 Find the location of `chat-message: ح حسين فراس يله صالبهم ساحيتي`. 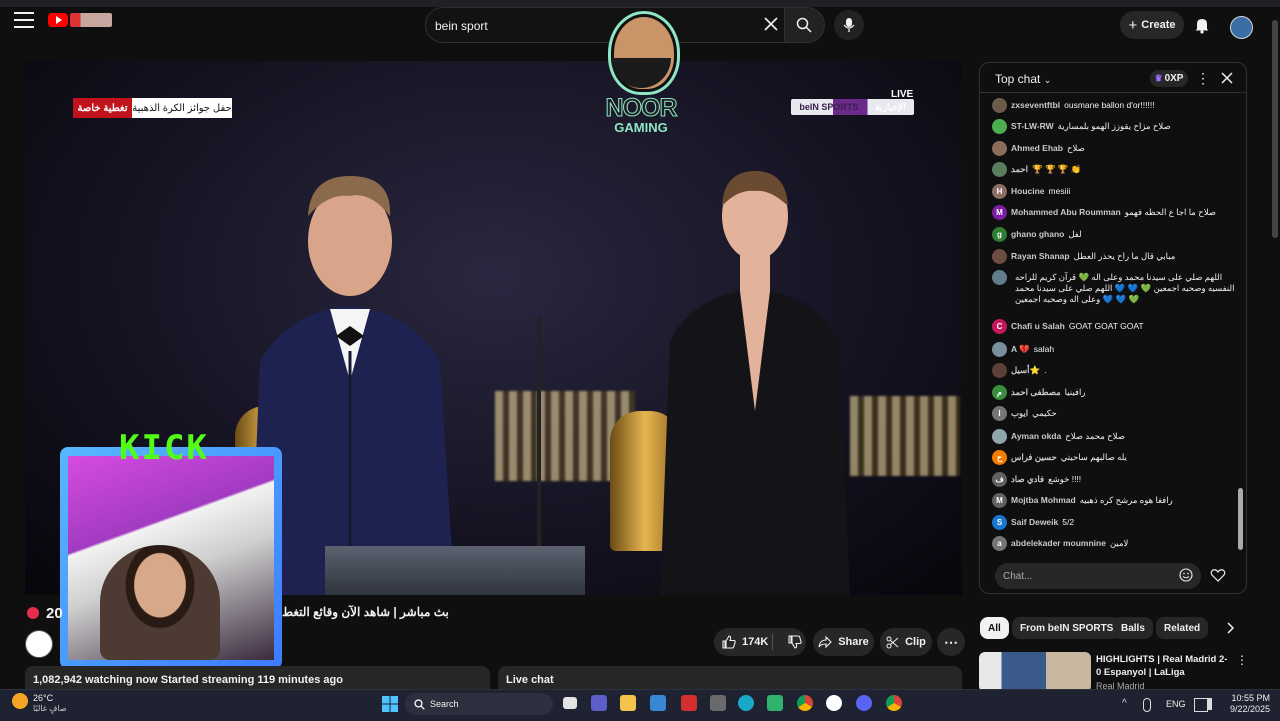

chat-message: ح حسين فراس يله صالبهم ساحيتي is located at coordinates (1114, 457).